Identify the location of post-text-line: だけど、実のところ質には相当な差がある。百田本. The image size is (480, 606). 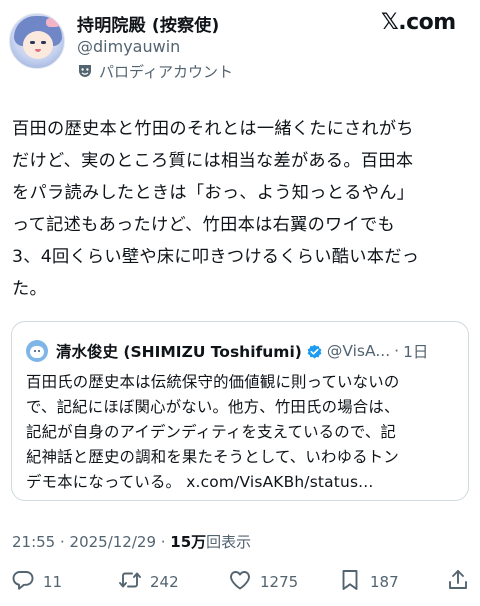
(213, 161).